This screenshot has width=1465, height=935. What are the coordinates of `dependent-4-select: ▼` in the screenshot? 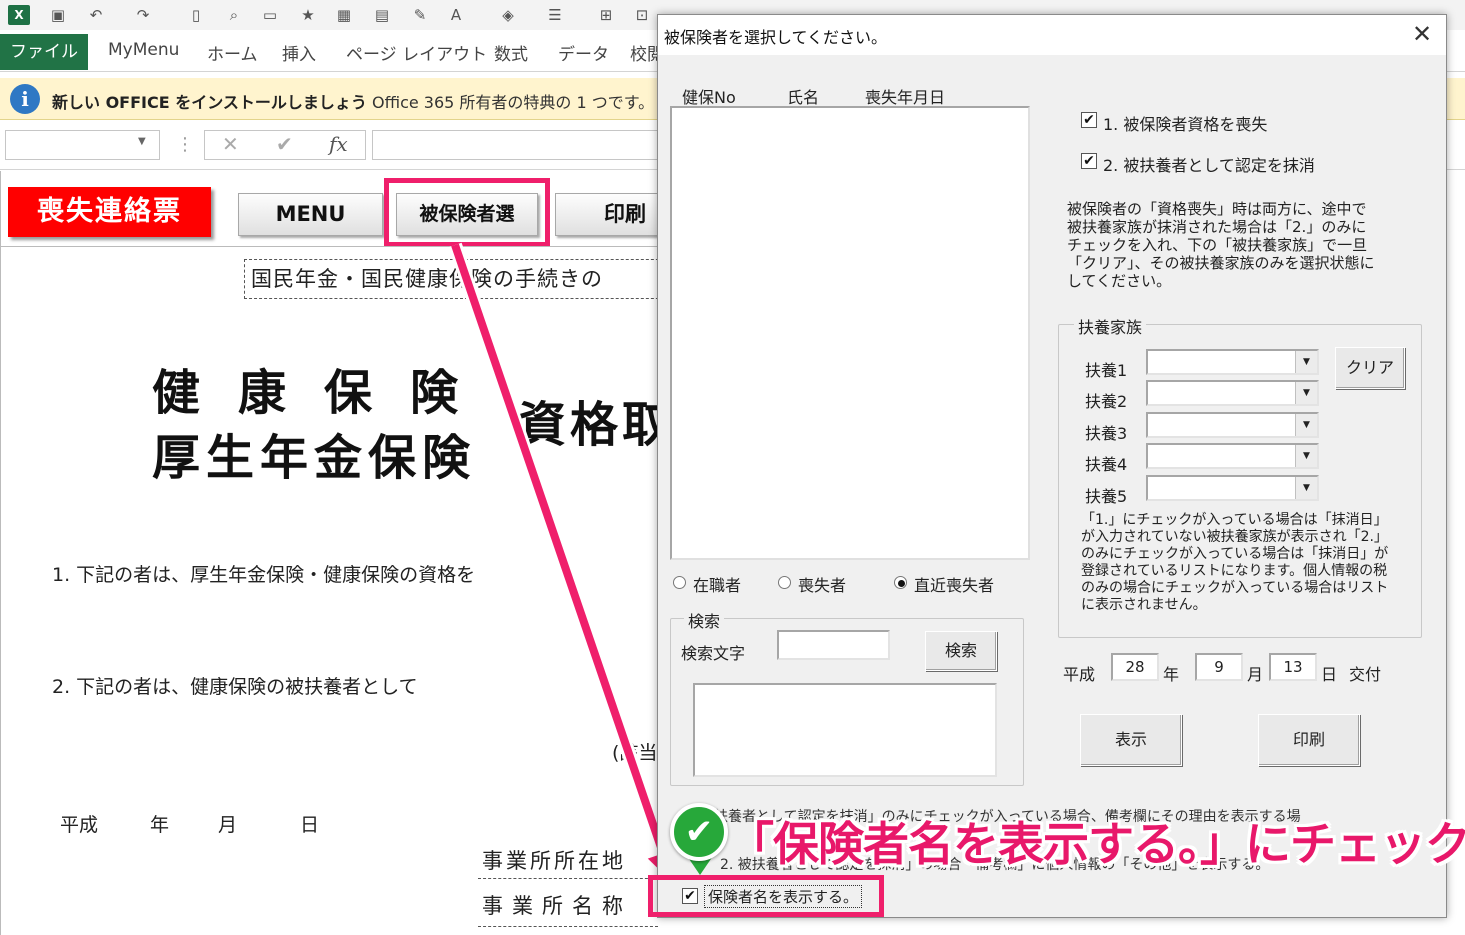 It's located at (1232, 456).